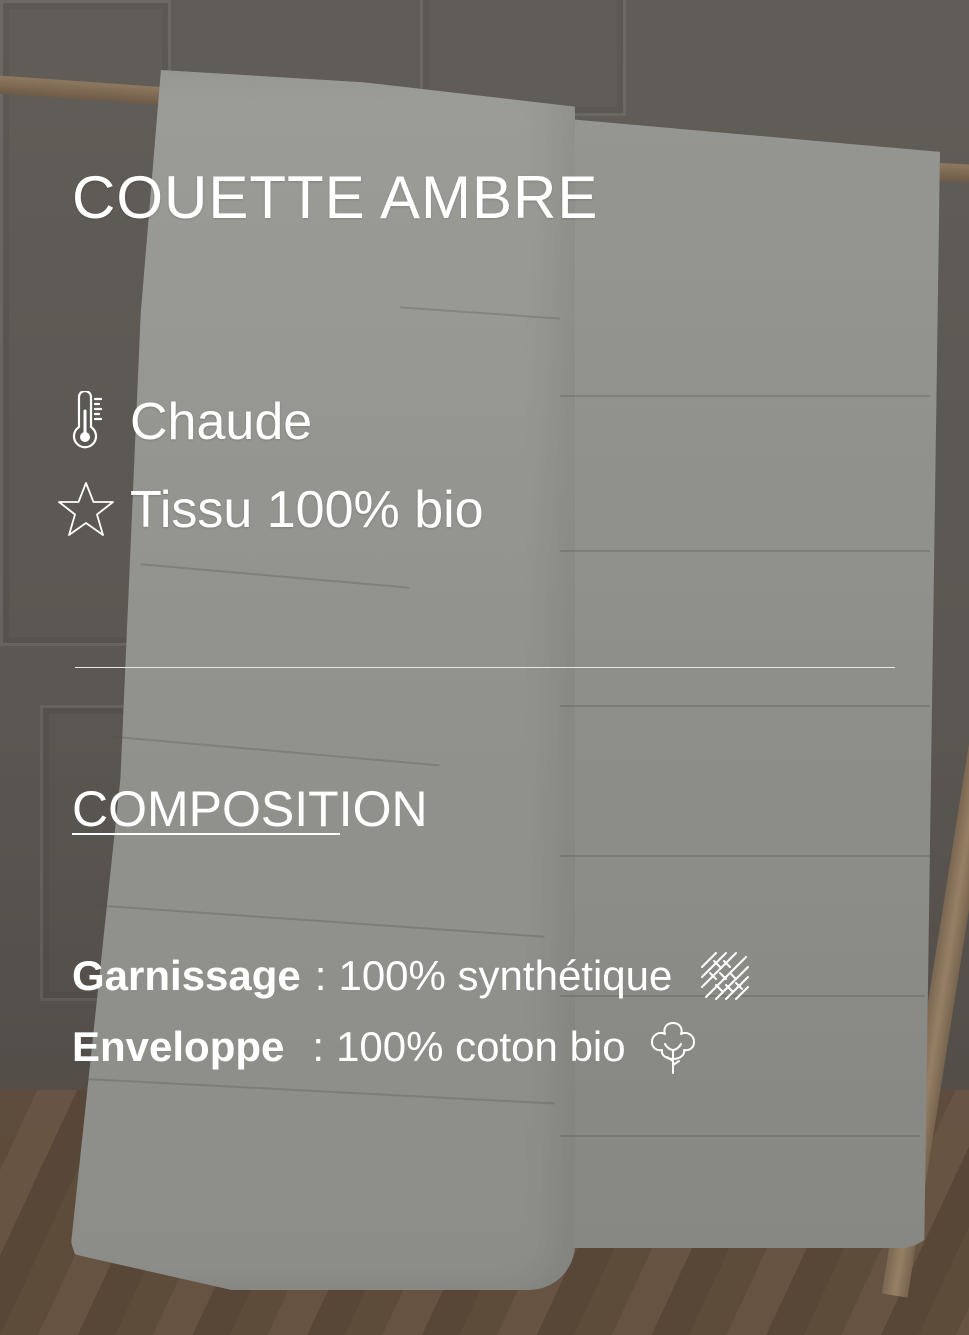  What do you see at coordinates (335, 197) in the screenshot?
I see `product-title: COUETTE AMBRE` at bounding box center [335, 197].